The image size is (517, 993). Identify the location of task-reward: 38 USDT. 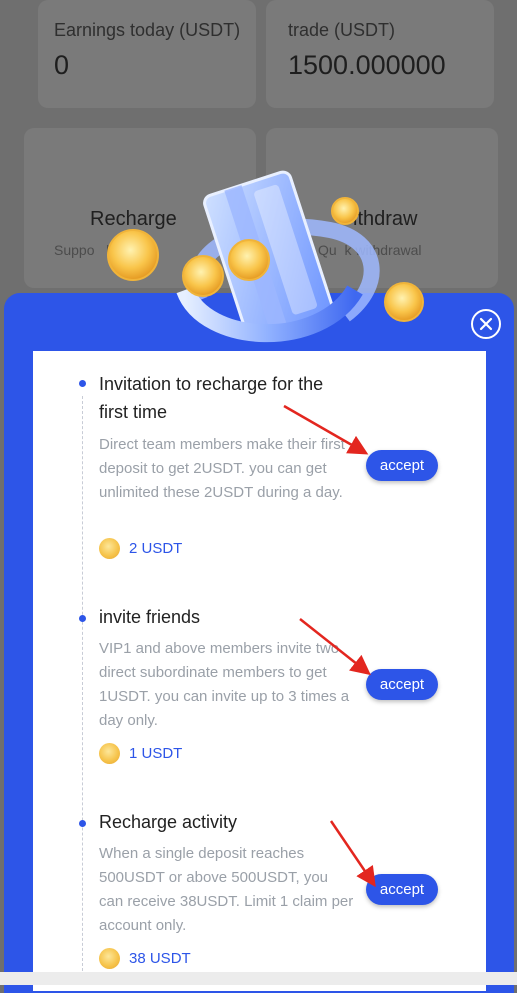
(145, 958).